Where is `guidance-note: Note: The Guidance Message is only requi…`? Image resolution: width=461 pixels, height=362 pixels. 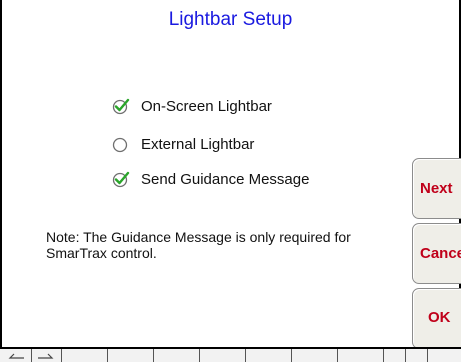
guidance-note: Note: The Guidance Message is only requi… is located at coordinates (198, 245).